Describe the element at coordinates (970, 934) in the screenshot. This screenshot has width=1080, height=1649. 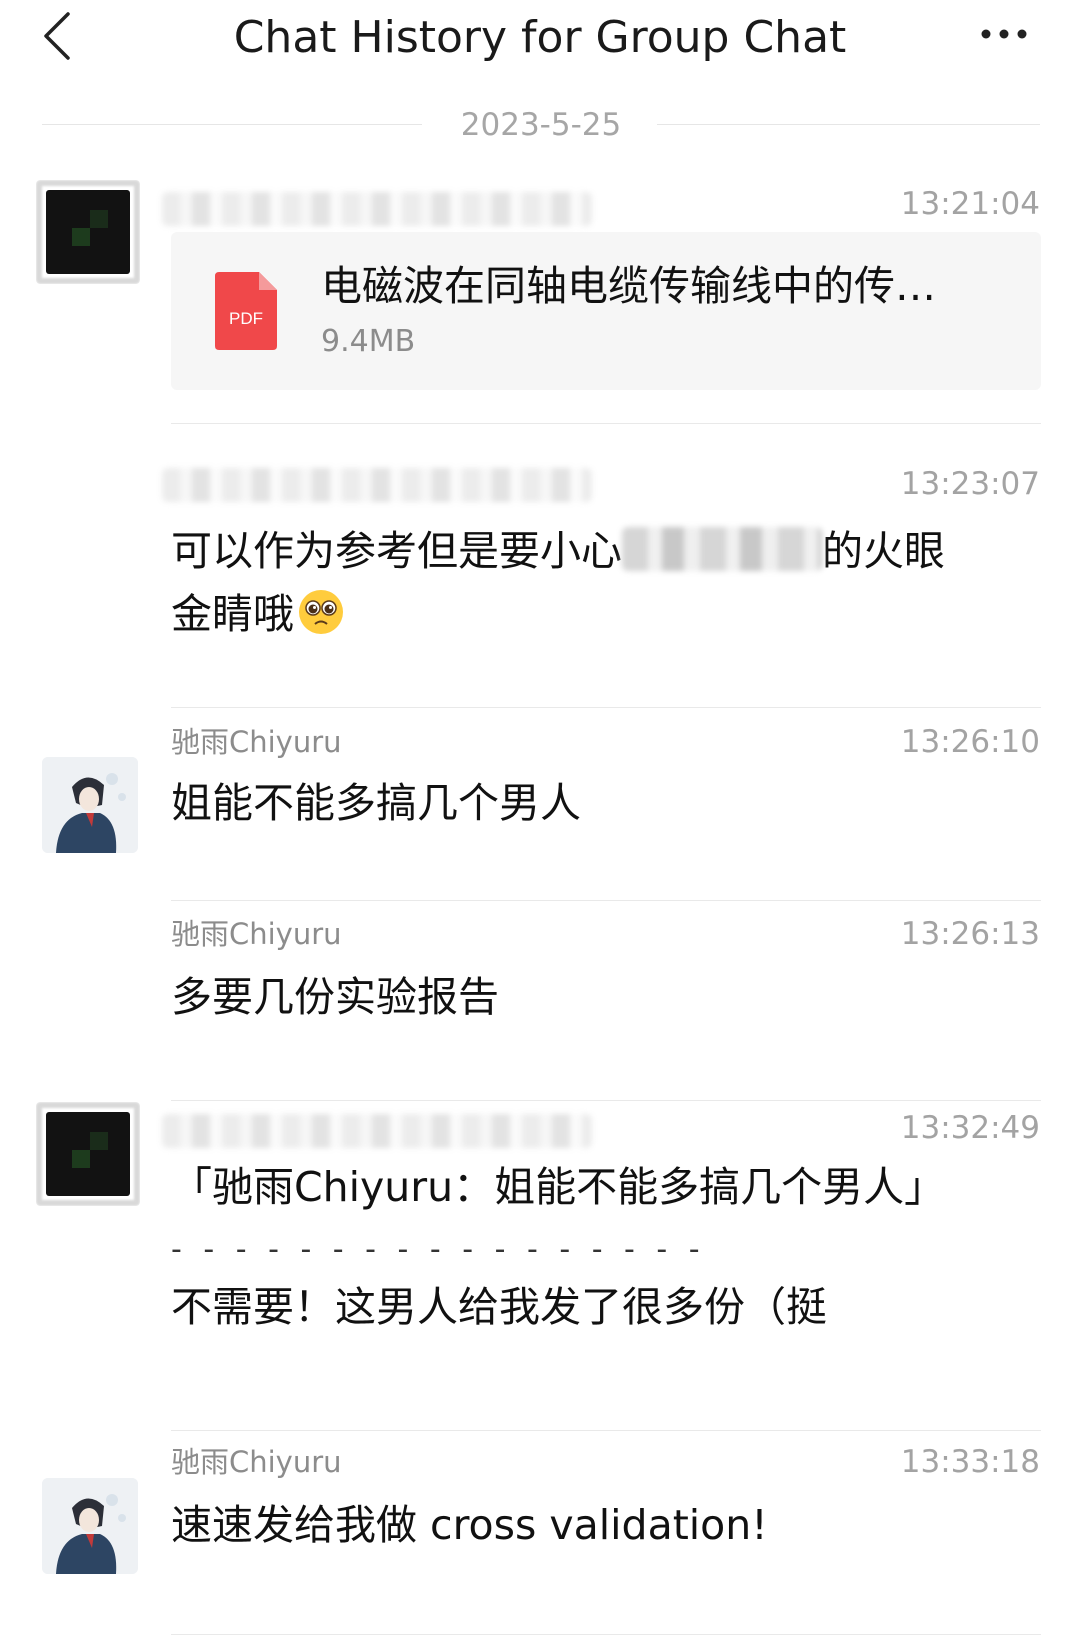
I see `message-time: 13:26:13` at that location.